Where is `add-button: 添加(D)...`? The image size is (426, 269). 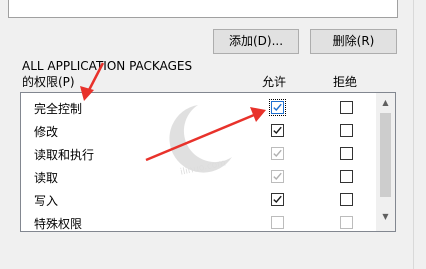 add-button: 添加(D)... is located at coordinates (256, 41).